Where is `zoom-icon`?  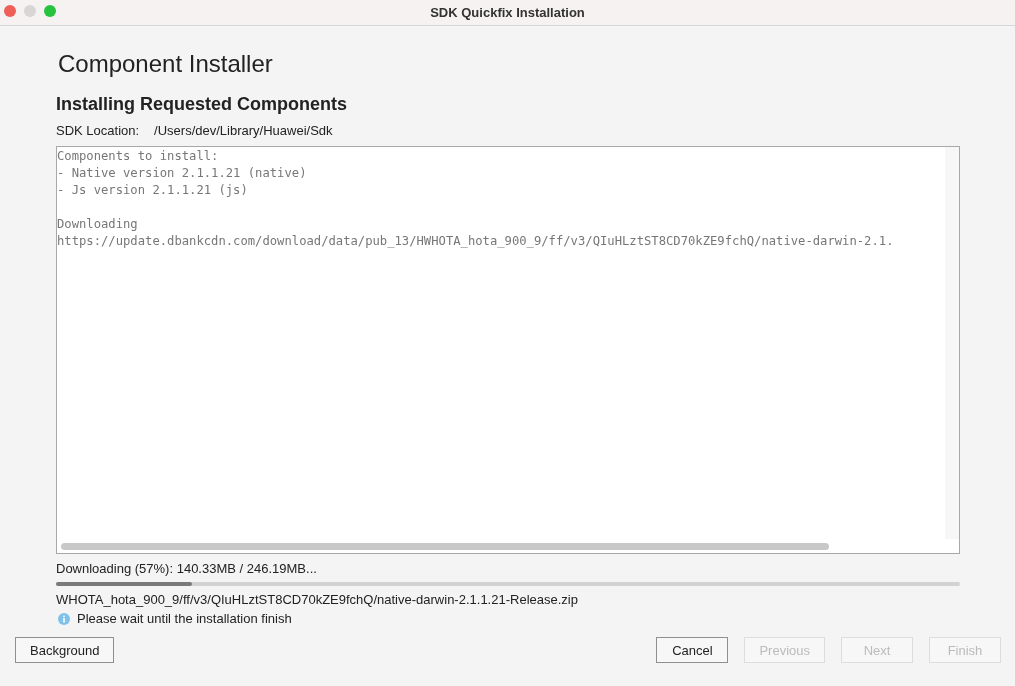
zoom-icon is located at coordinates (50, 11).